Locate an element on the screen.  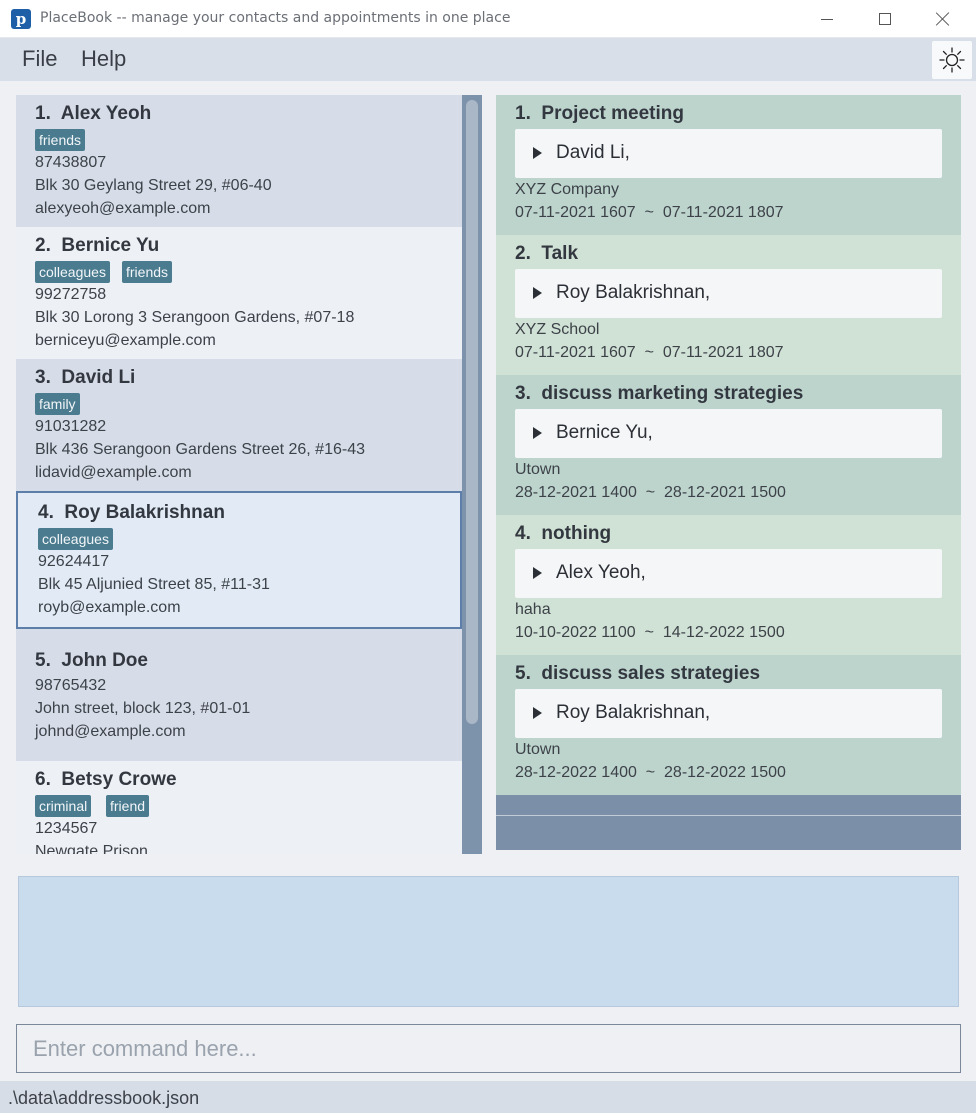
result-display is located at coordinates (488, 941).